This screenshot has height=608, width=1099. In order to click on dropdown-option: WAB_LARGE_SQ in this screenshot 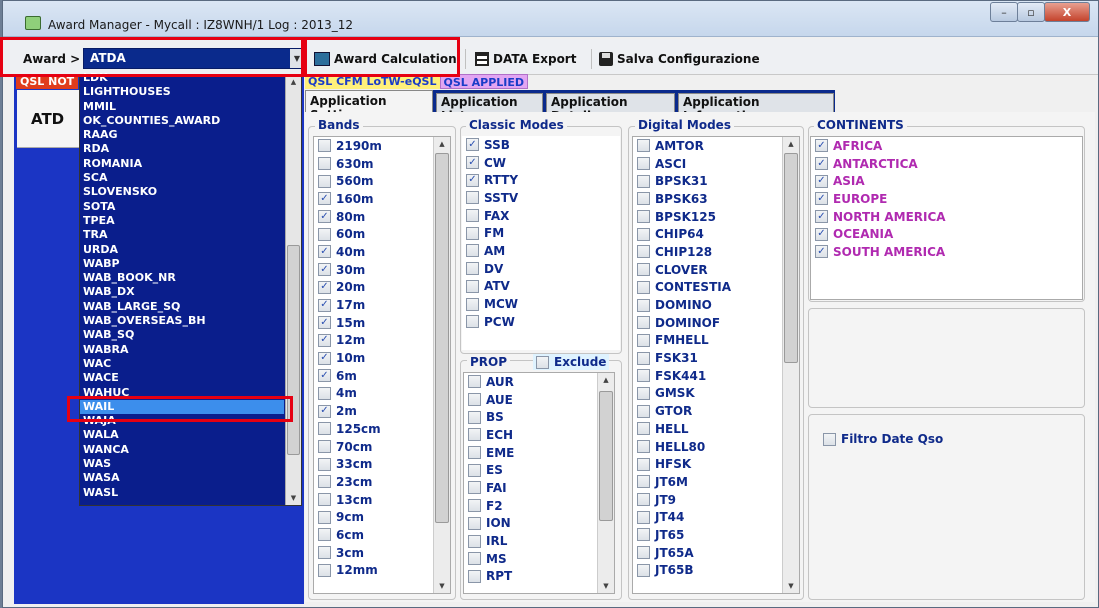, I will do `click(182, 307)`.